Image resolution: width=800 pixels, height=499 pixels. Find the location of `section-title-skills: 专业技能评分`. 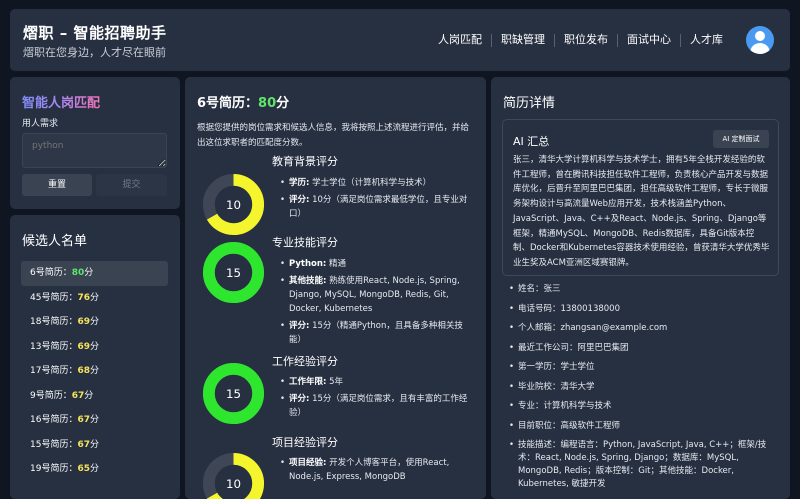

section-title-skills: 专业技能评分 is located at coordinates (305, 242).